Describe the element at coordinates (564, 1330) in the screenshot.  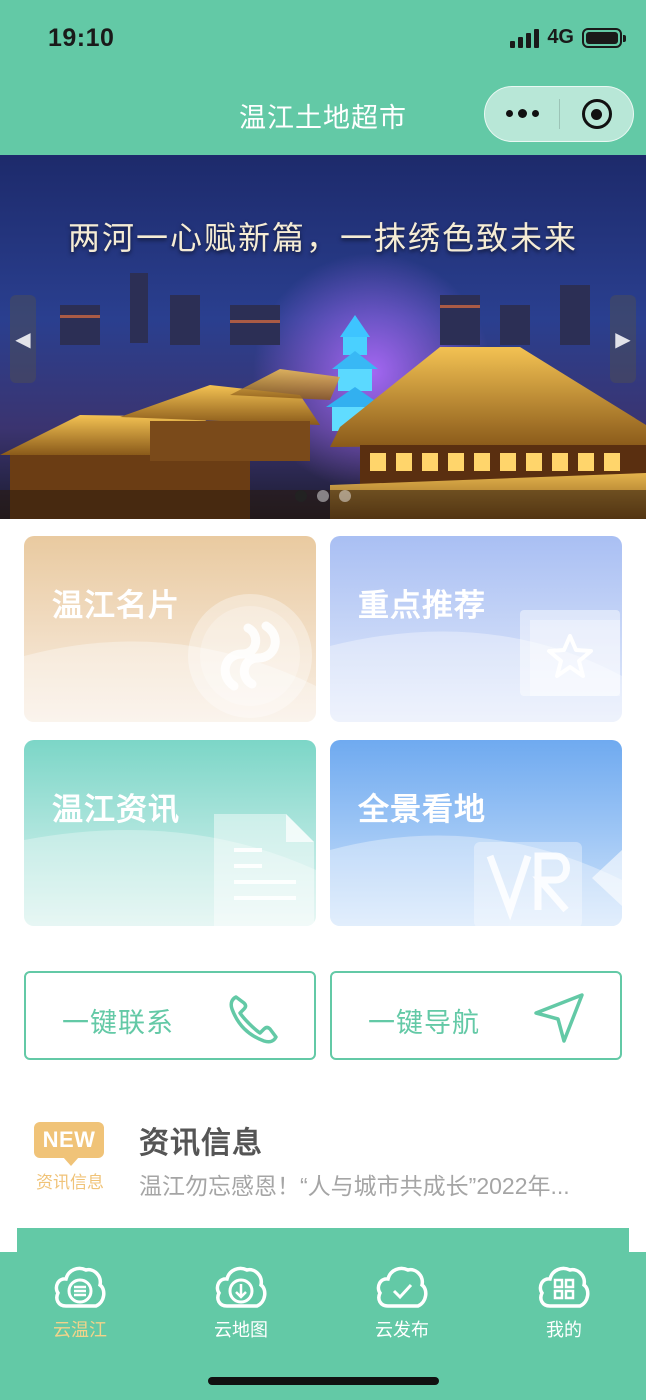
I see `tab-label: 我的` at that location.